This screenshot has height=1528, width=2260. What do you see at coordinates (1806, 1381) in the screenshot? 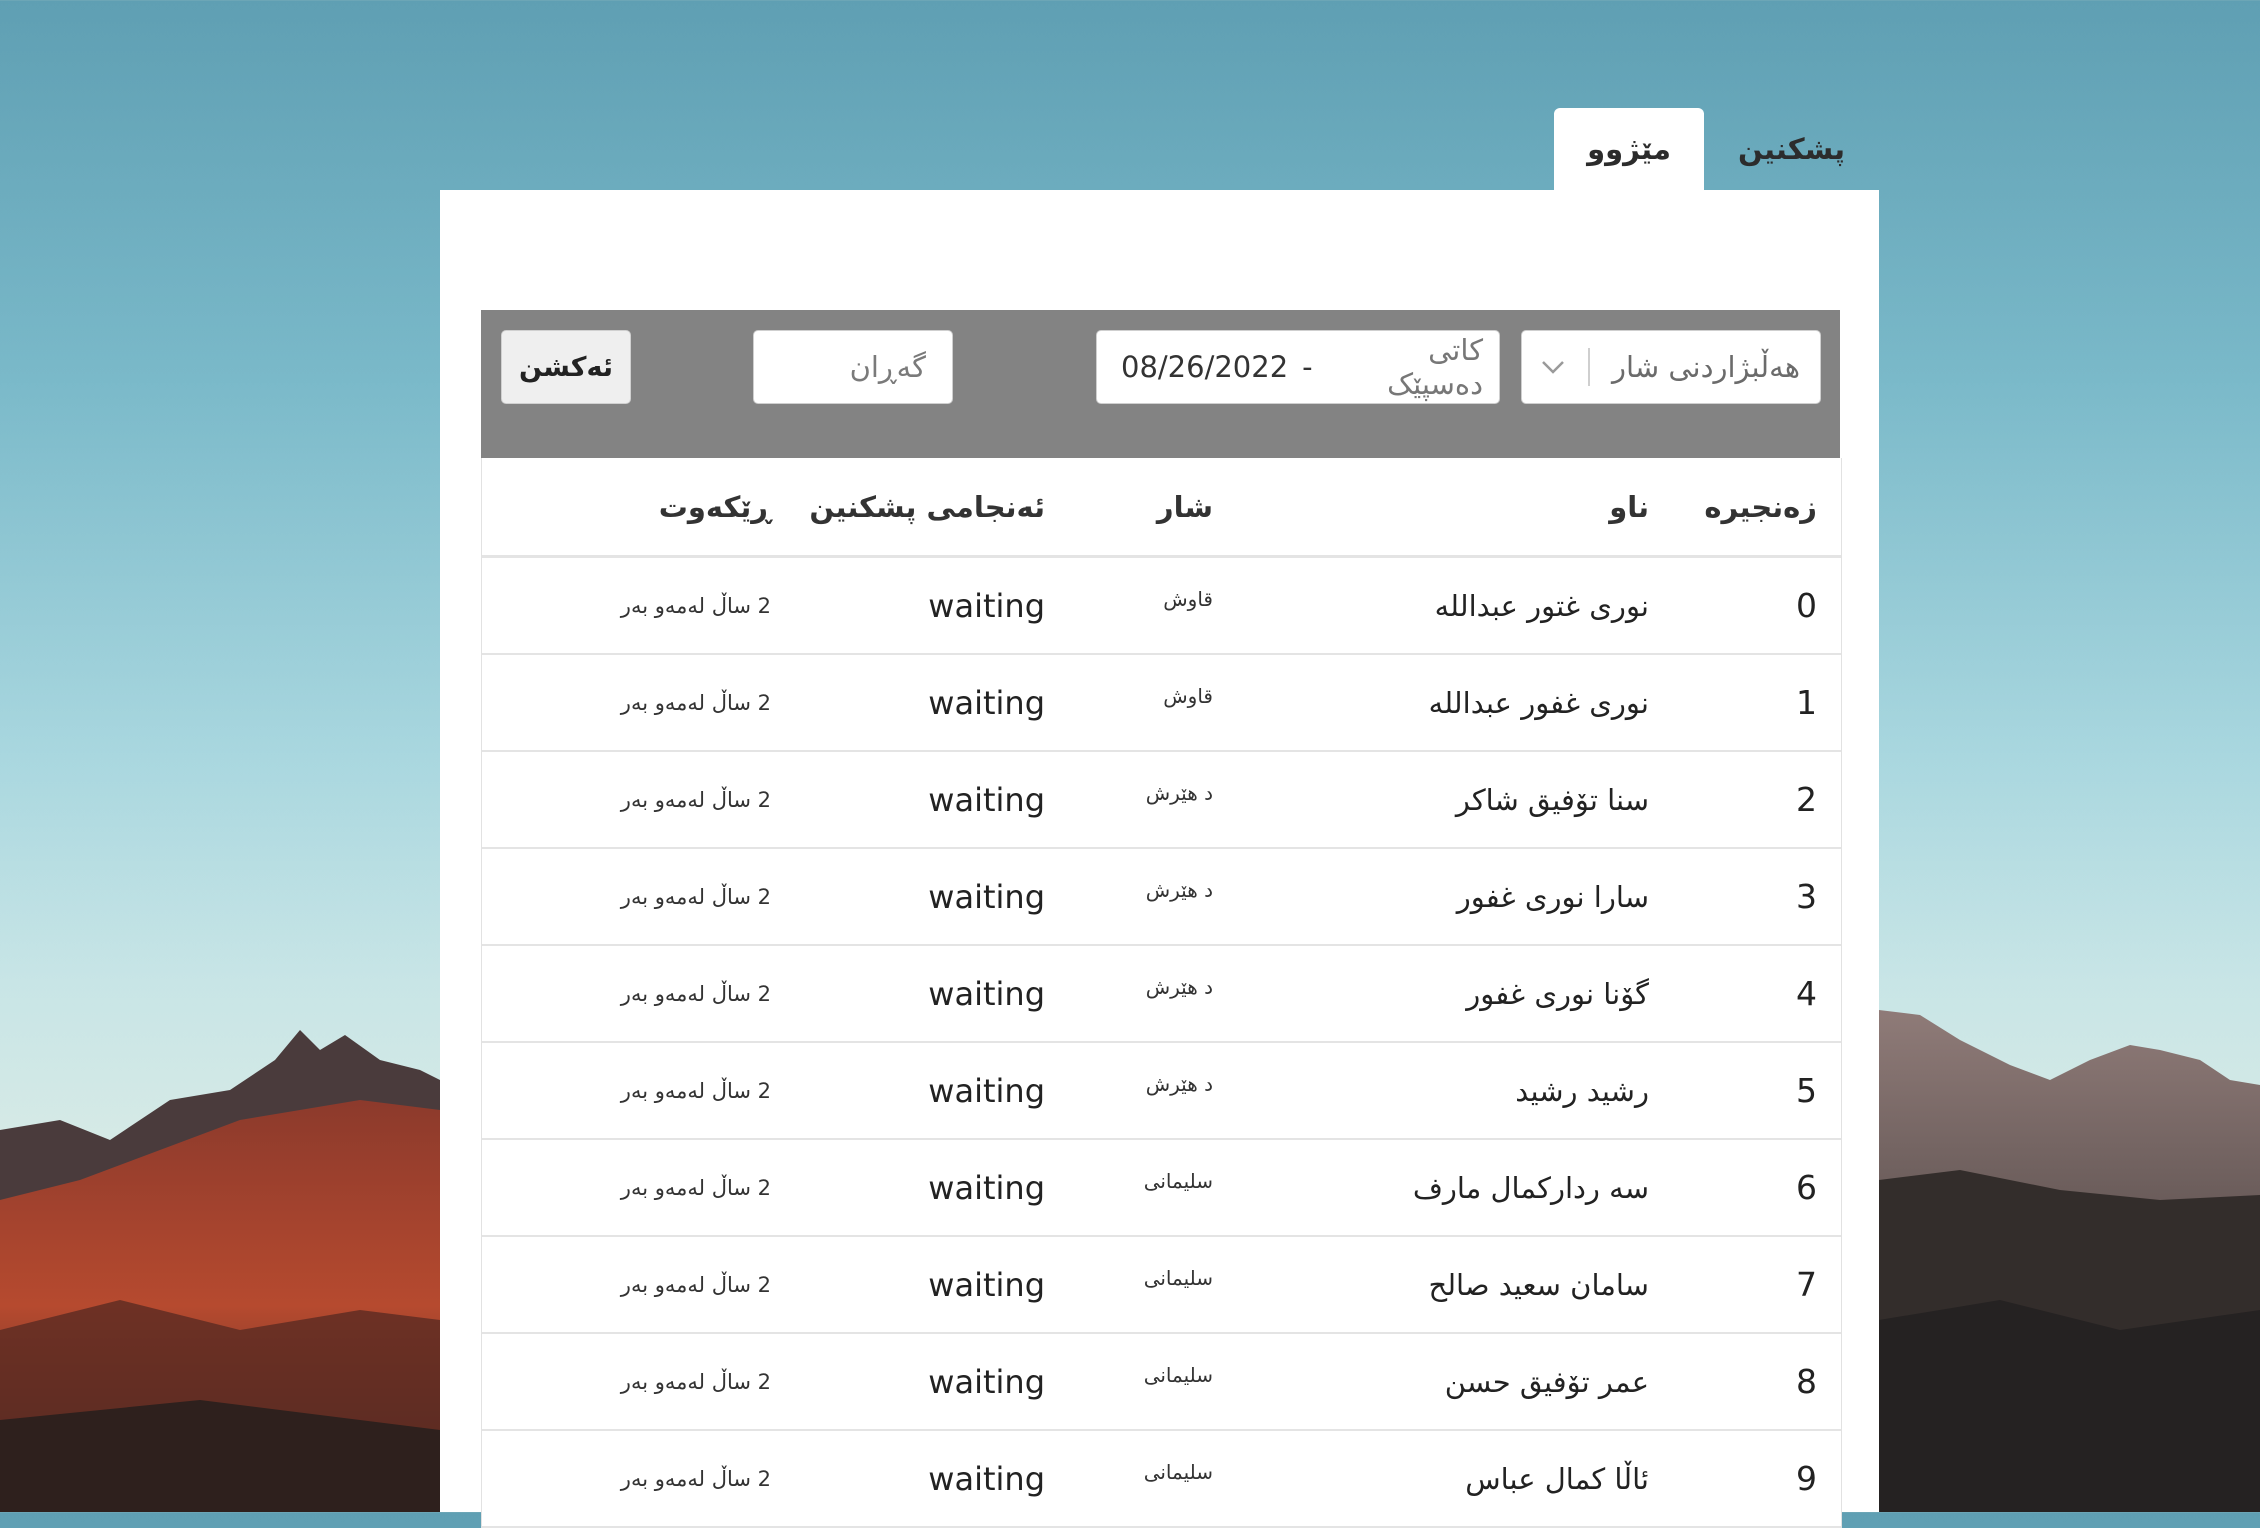
I see `row-index: 8` at bounding box center [1806, 1381].